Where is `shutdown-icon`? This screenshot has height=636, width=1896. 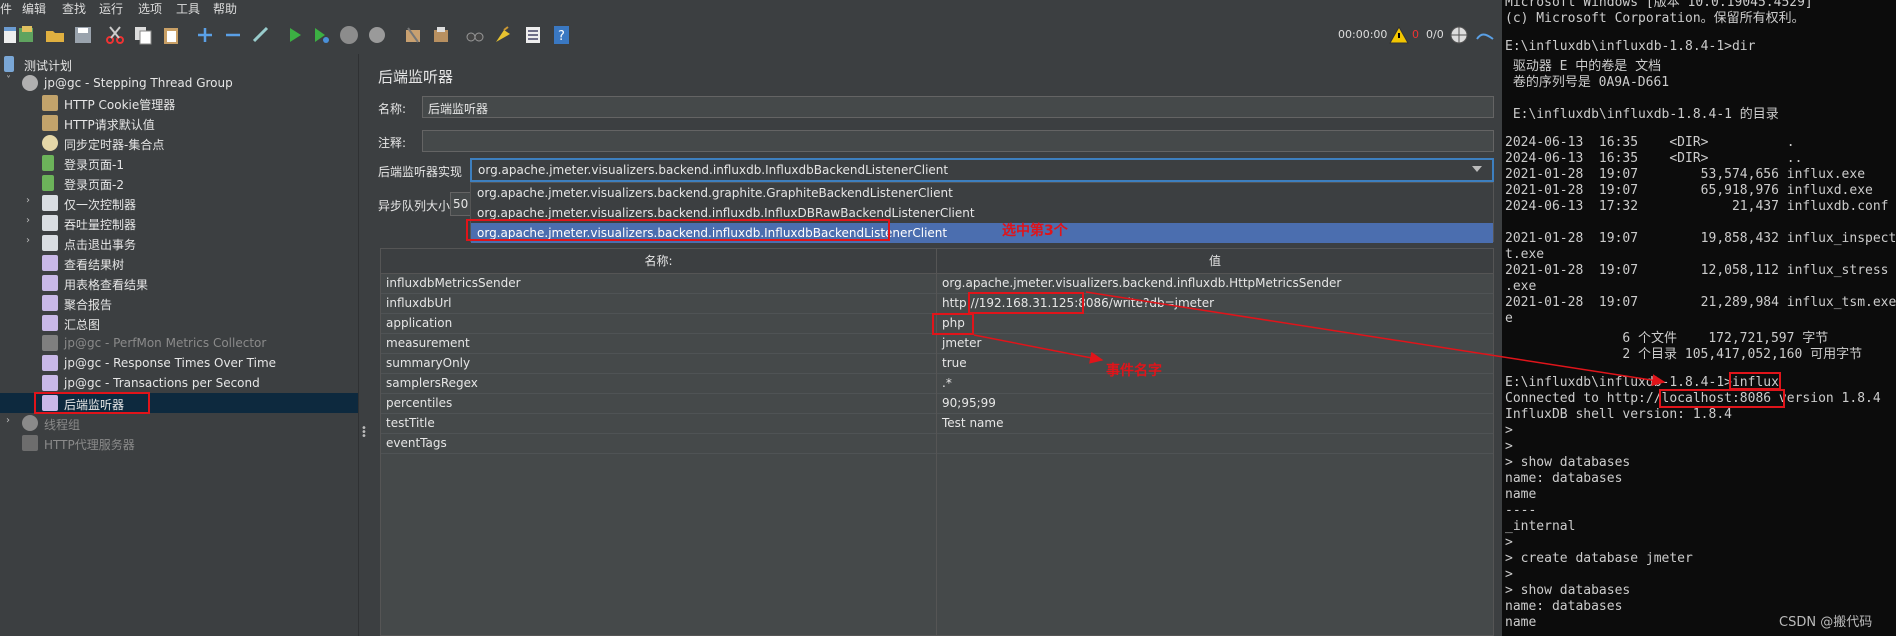
shutdown-icon is located at coordinates (377, 35).